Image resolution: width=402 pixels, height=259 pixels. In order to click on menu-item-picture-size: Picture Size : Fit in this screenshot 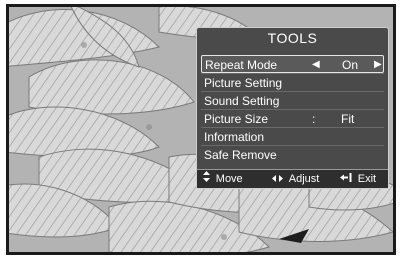, I will do `click(292, 118)`.